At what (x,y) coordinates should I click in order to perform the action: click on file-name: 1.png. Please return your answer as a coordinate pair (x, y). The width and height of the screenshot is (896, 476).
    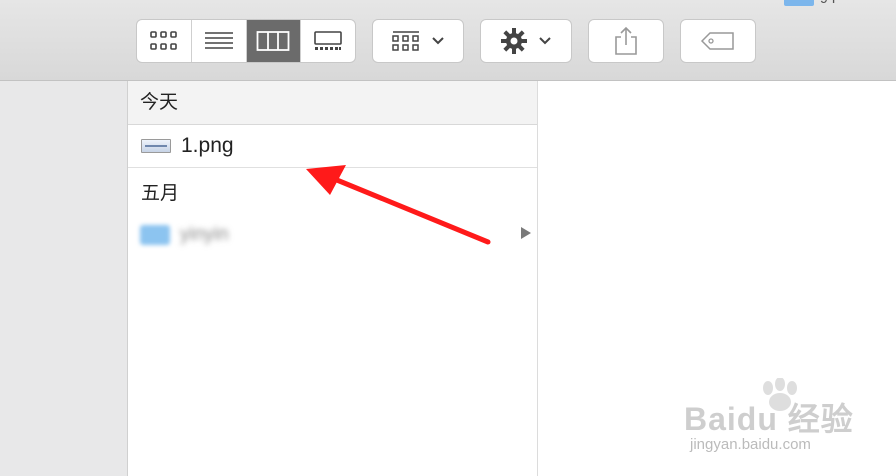
    Looking at the image, I should click on (207, 145).